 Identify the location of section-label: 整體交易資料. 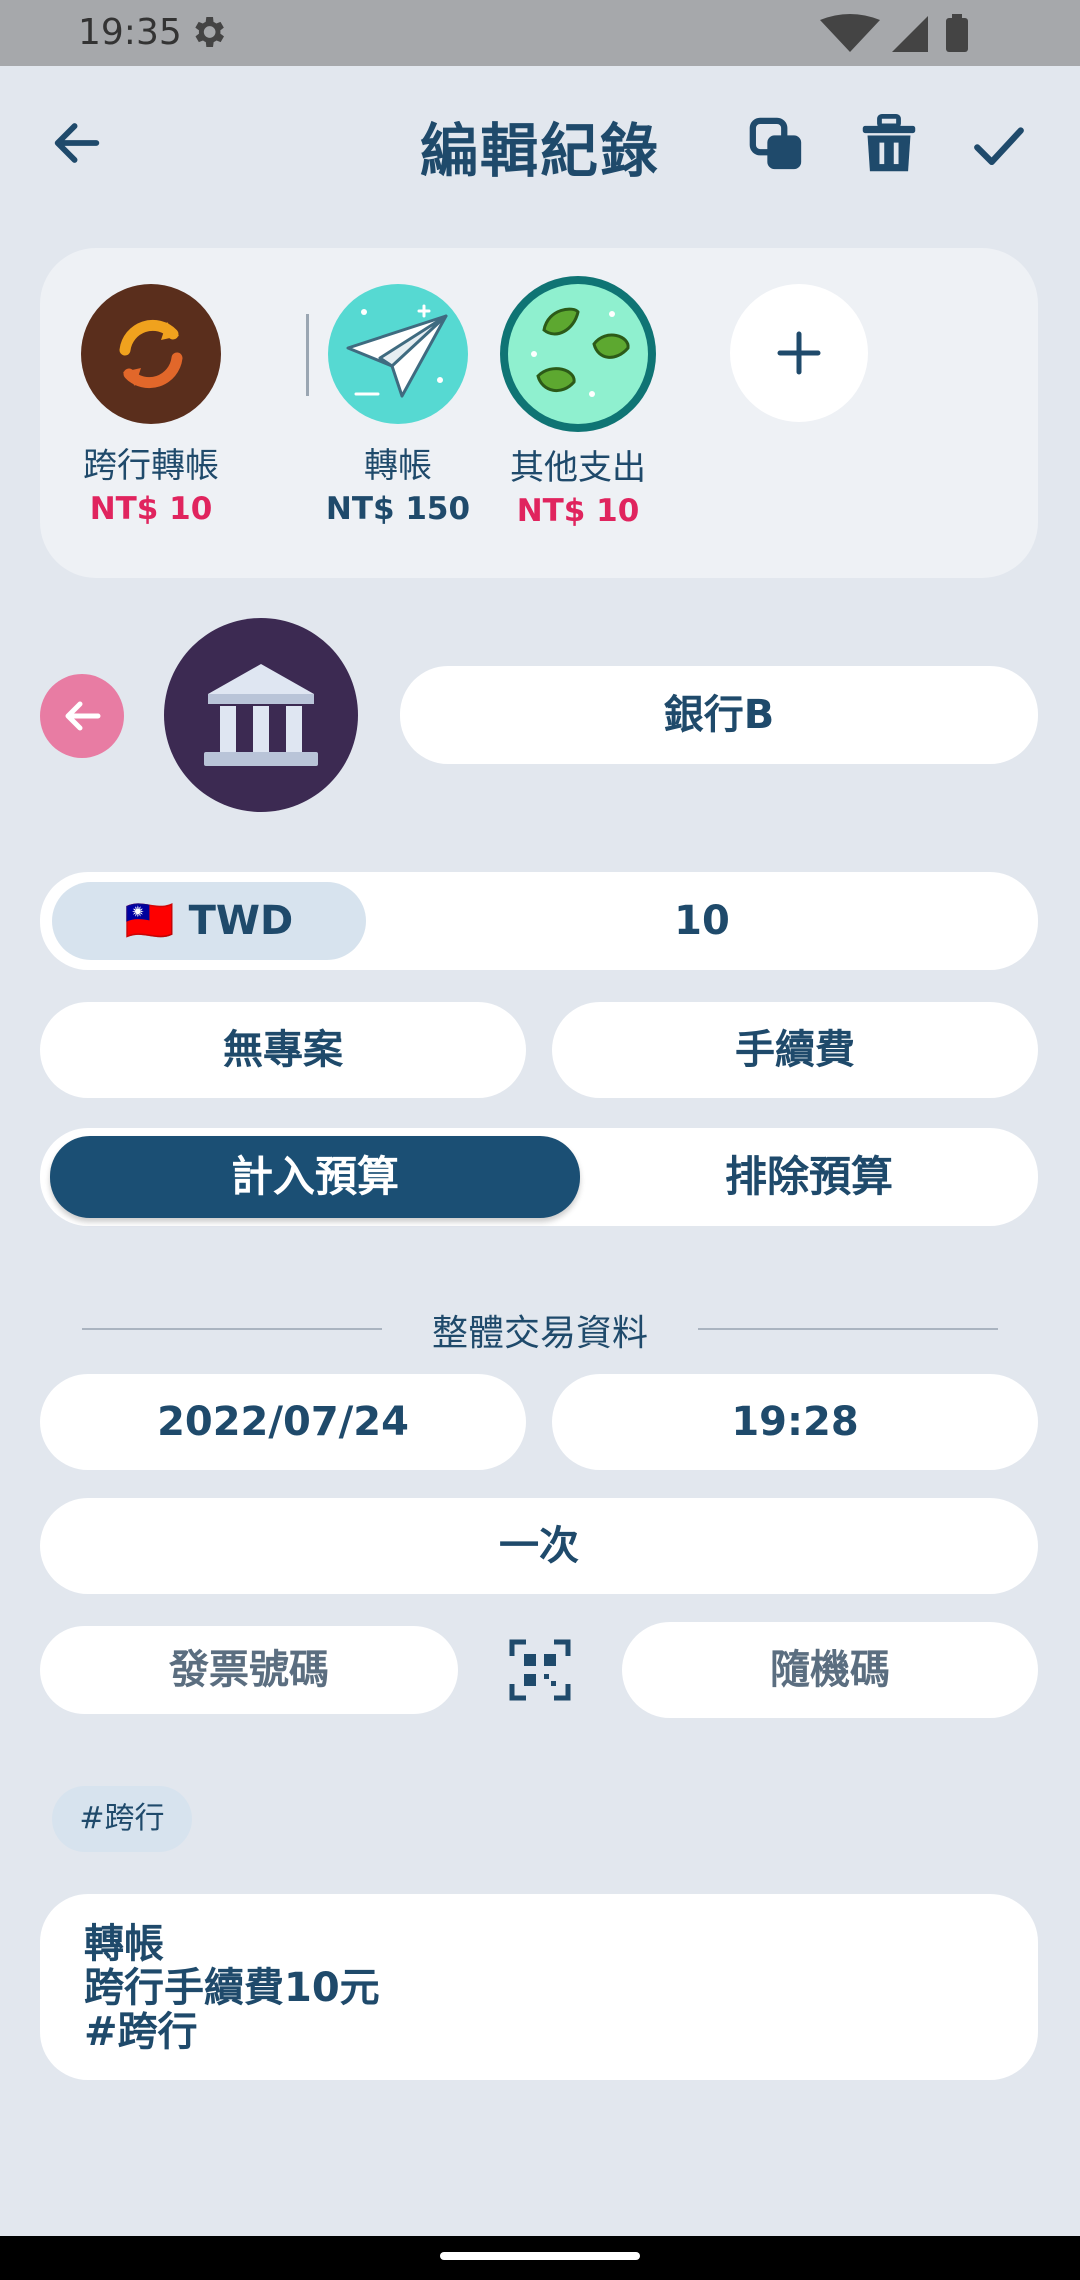
(539, 1333).